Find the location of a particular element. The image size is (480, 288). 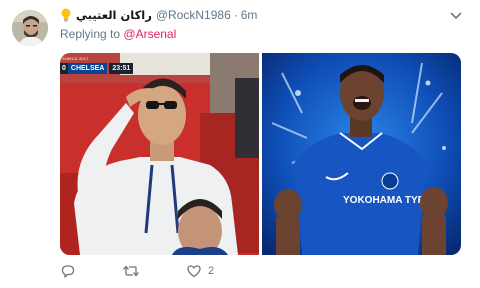

avatar-image is located at coordinates (30, 28).